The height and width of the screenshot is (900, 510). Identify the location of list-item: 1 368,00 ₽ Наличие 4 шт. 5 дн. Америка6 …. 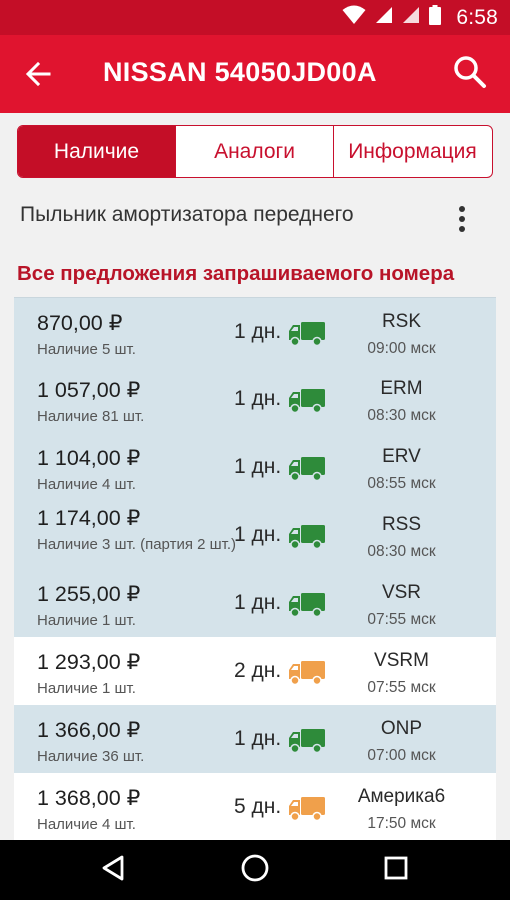
(255, 806).